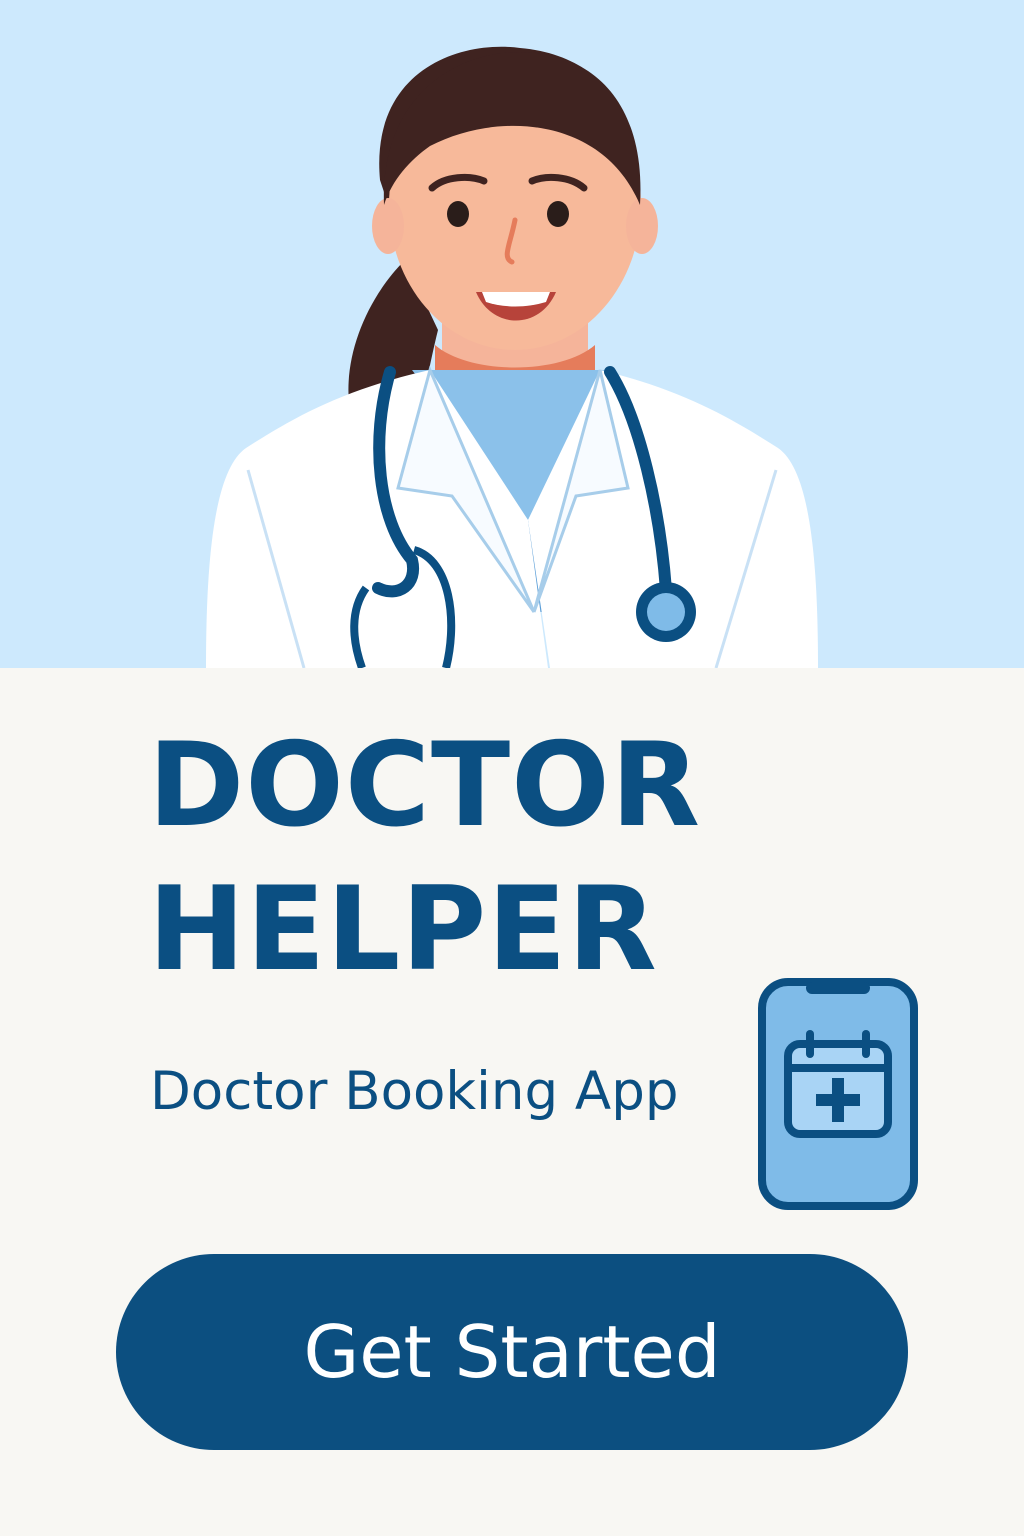  What do you see at coordinates (425, 785) in the screenshot?
I see `app-title-line-1: DOCTOR` at bounding box center [425, 785].